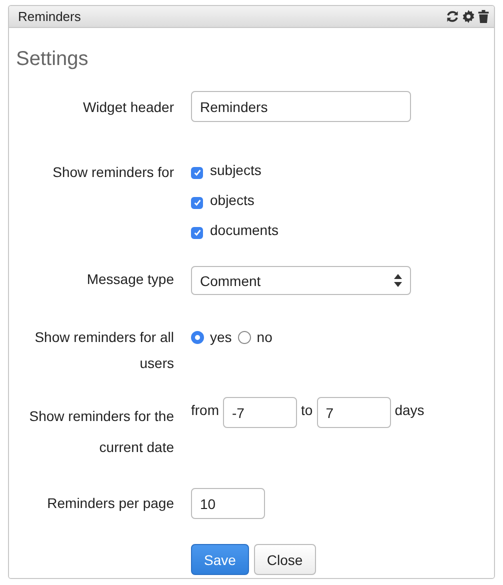  I want to click on checkbox-label: documents, so click(244, 230).